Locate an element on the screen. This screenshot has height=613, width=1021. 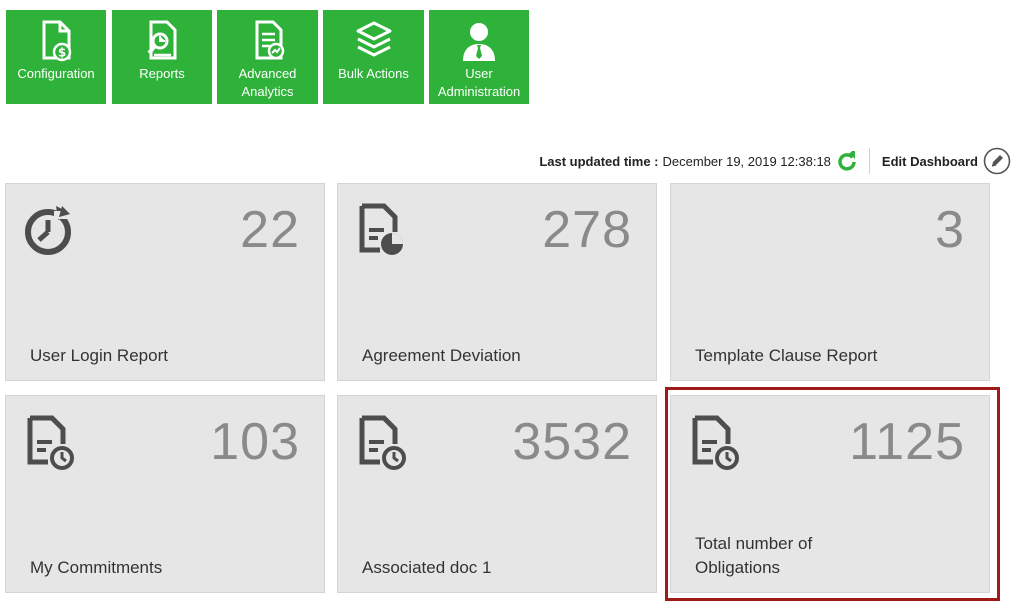
tile-my-commitments: 103 My Commitments is located at coordinates (165, 494).